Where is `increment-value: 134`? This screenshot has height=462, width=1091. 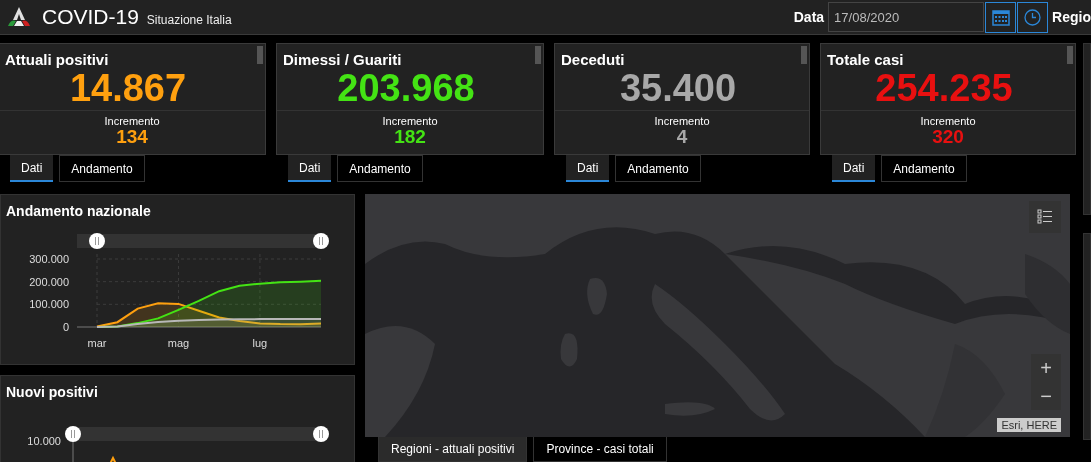
increment-value: 134 is located at coordinates (132, 137).